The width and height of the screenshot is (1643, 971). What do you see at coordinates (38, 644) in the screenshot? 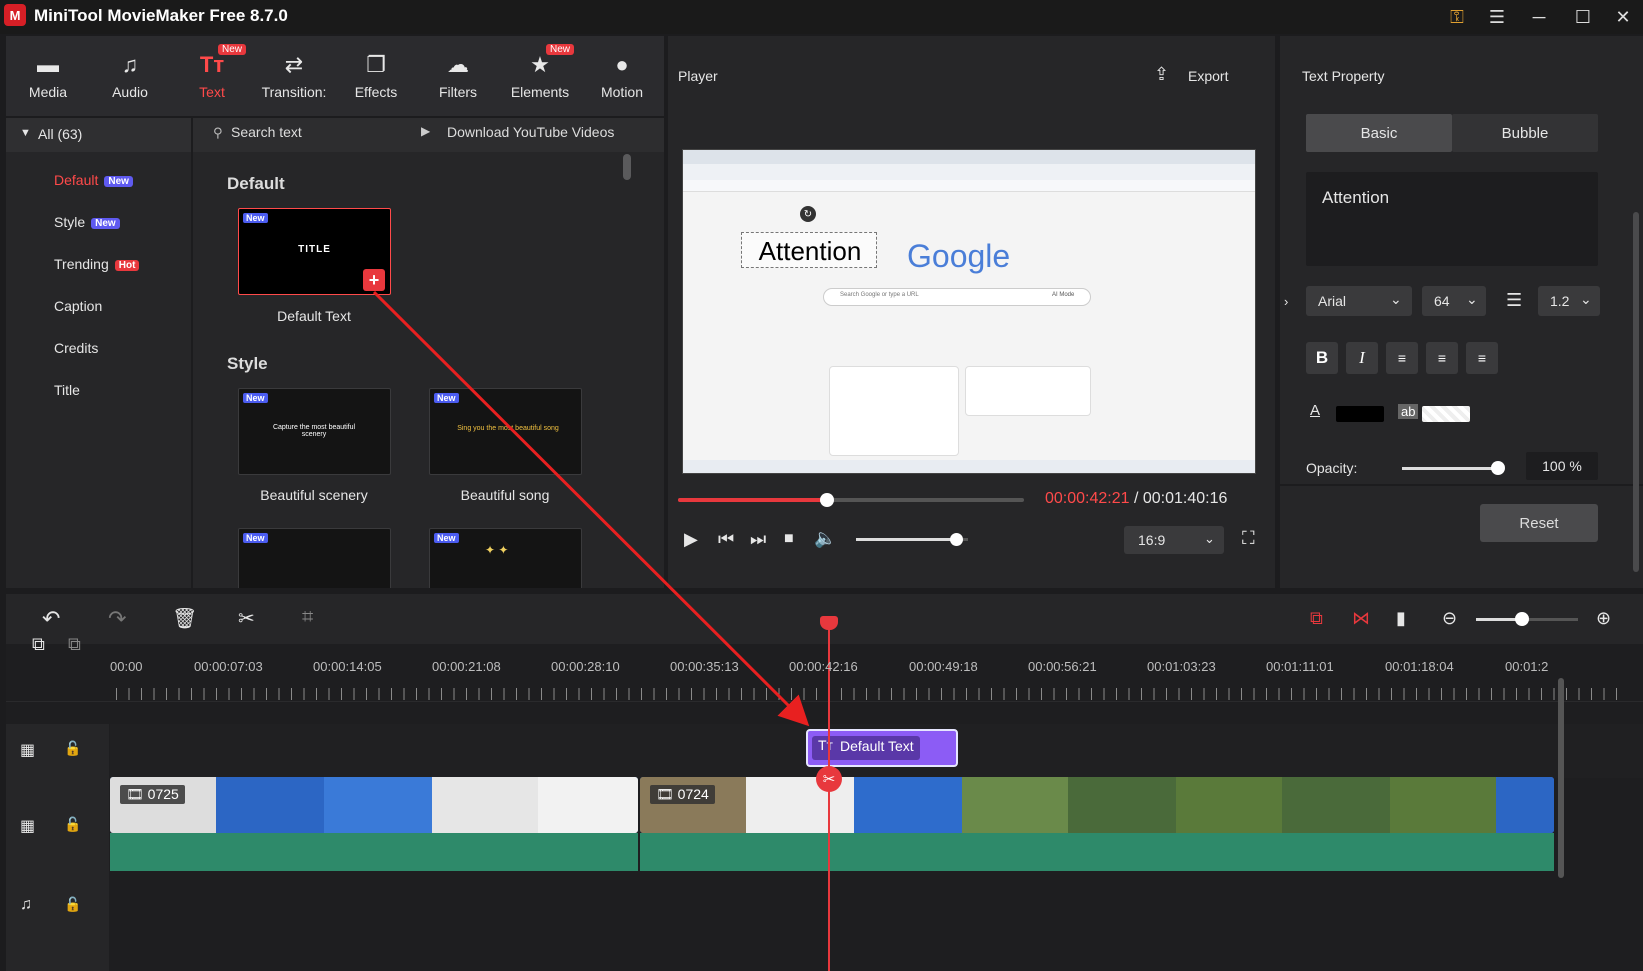
I see `add-track-icon: ⧉` at bounding box center [38, 644].